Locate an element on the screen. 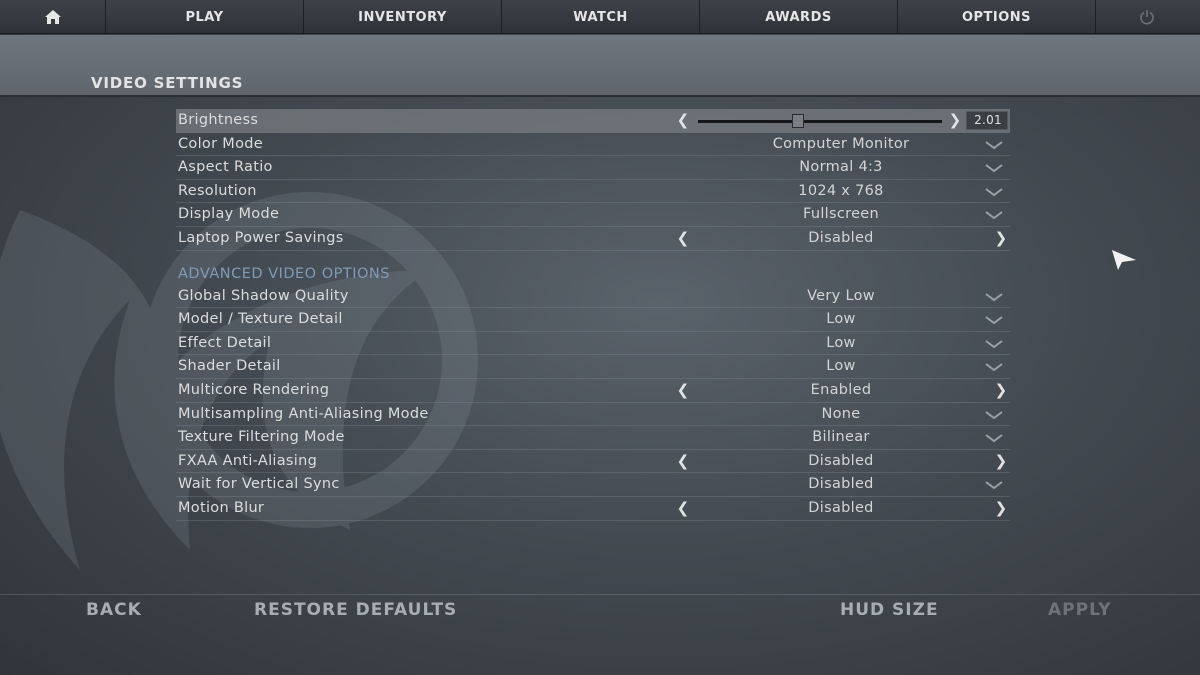 The width and height of the screenshot is (1200, 675). setting-row-global-shadow-quality: Global Shadow Quality Very Low is located at coordinates (593, 297).